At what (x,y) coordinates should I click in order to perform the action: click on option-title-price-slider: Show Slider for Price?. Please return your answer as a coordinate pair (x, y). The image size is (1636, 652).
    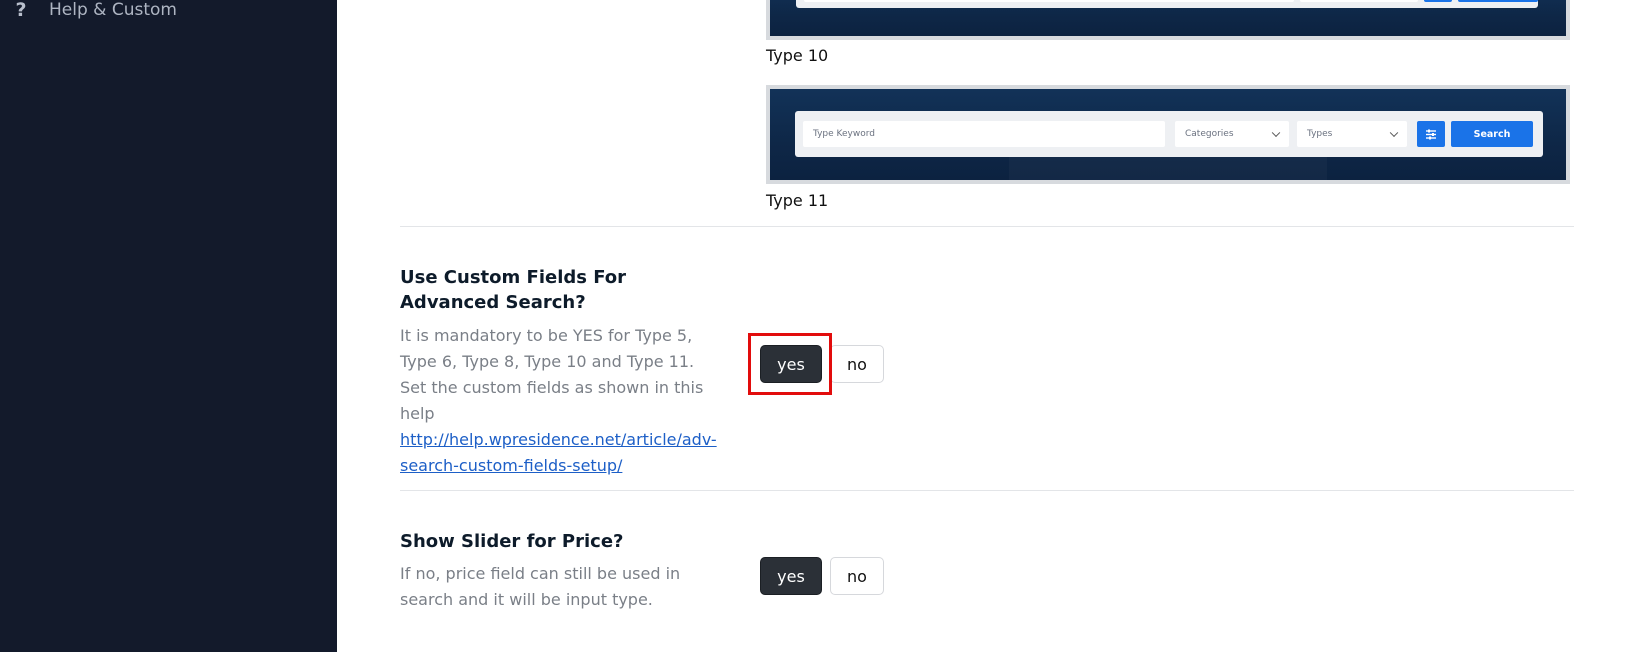
    Looking at the image, I should click on (512, 541).